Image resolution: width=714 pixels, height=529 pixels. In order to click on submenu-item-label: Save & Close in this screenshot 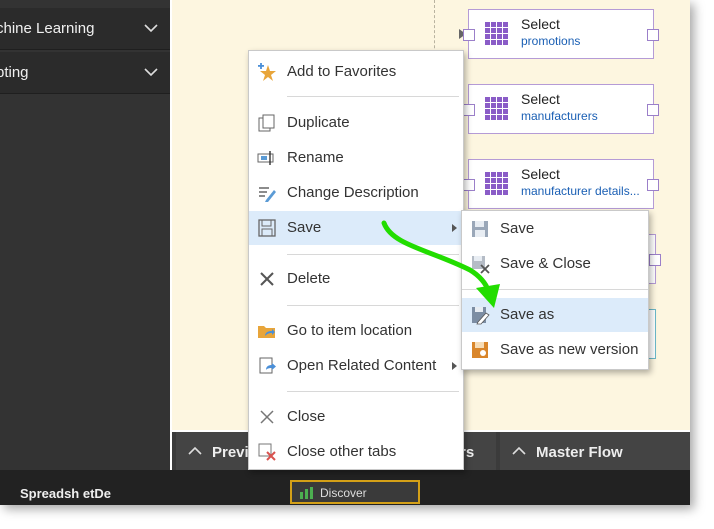, I will do `click(545, 263)`.